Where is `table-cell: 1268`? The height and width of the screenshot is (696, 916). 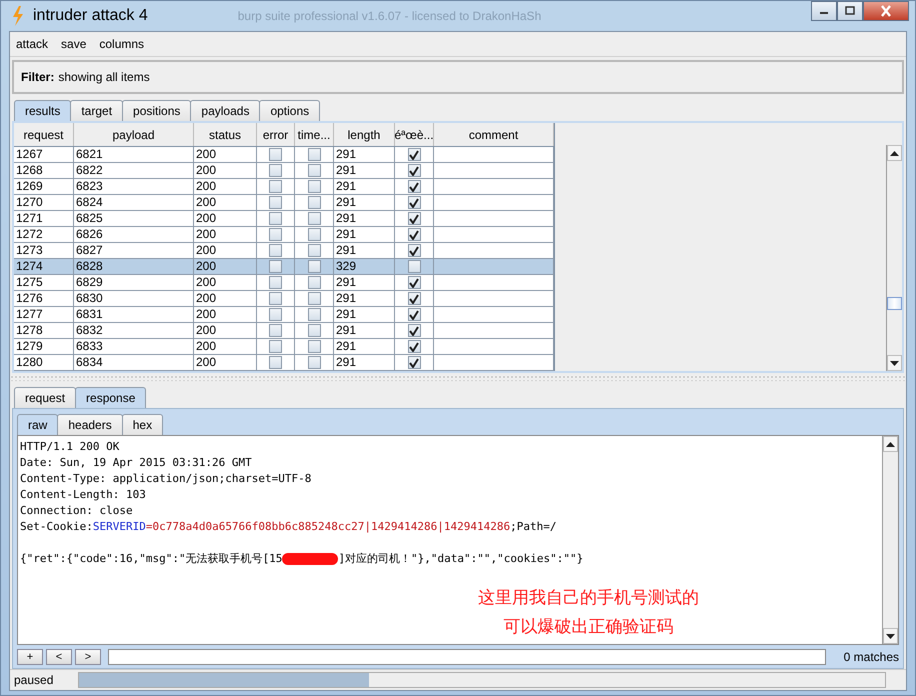 table-cell: 1268 is located at coordinates (44, 170).